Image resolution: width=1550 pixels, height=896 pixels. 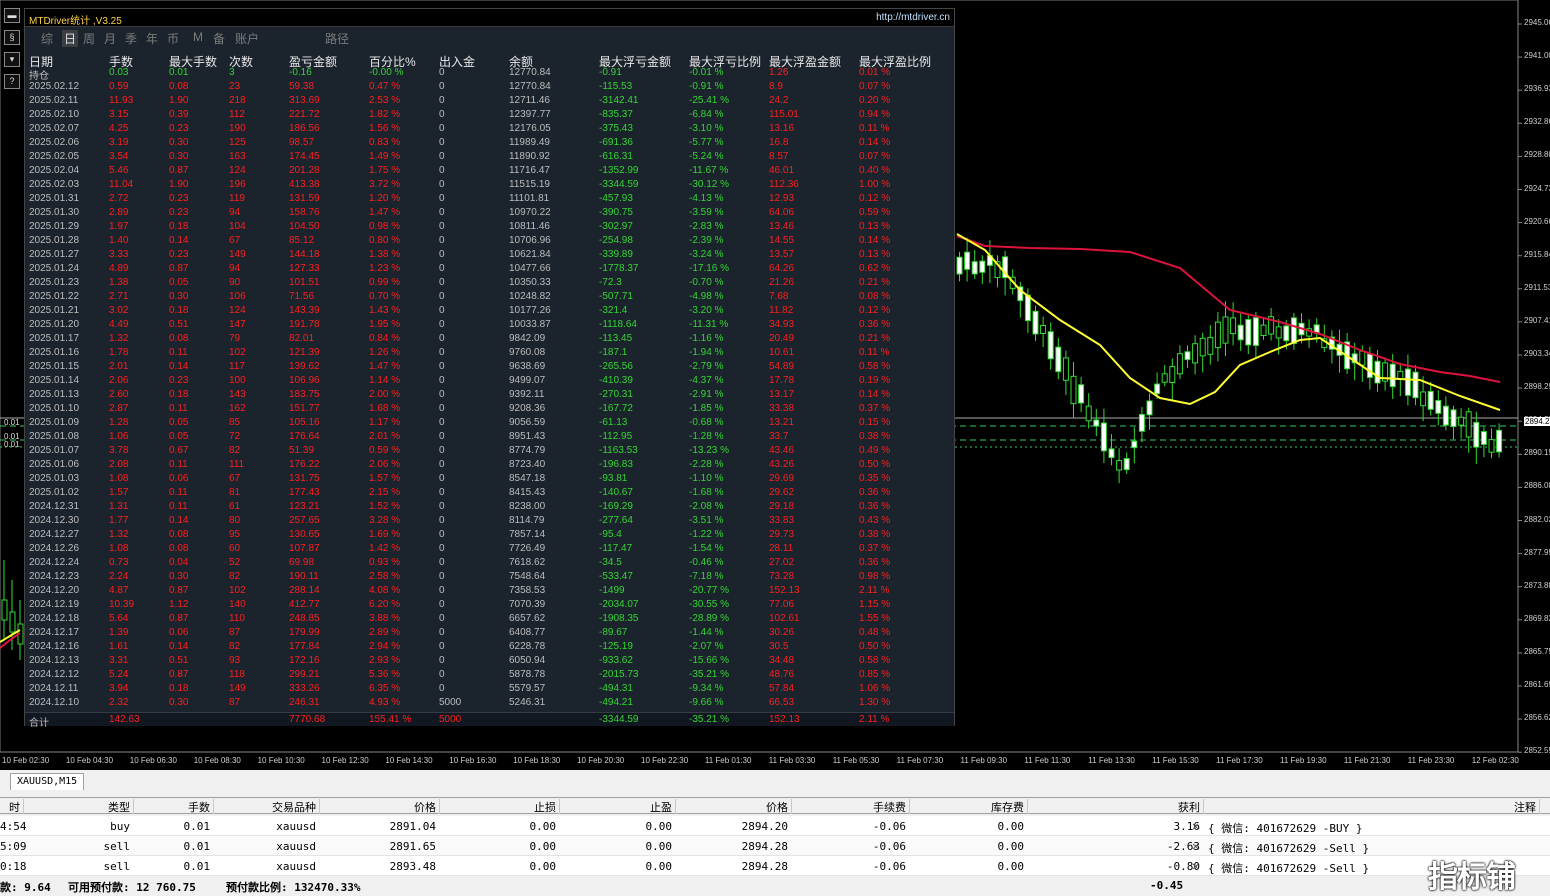 I want to click on stats-cell: 0.58 %, so click(x=875, y=366).